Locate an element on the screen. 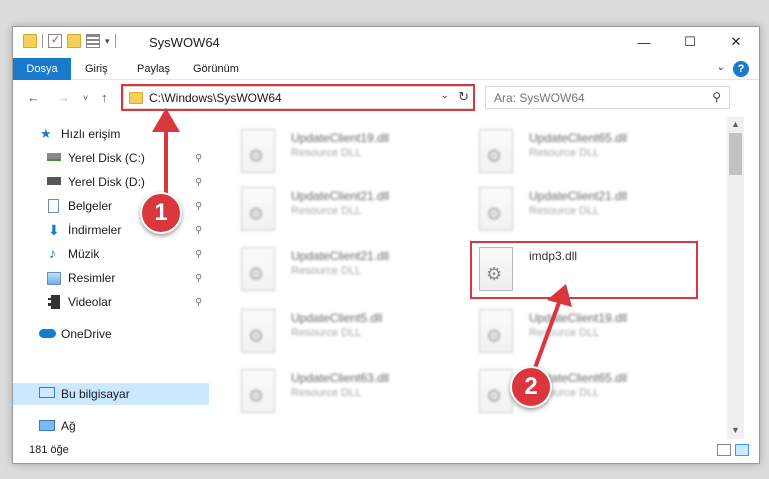 The width and height of the screenshot is (769, 479). arrow-1-head is located at coordinates (166, 120).